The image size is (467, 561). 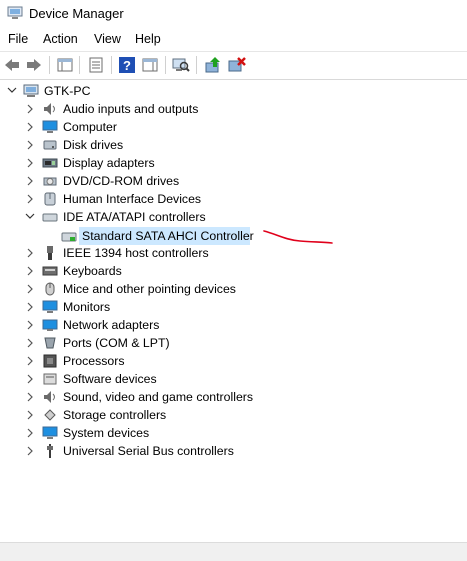 I want to click on menu-file: File, so click(x=18, y=39).